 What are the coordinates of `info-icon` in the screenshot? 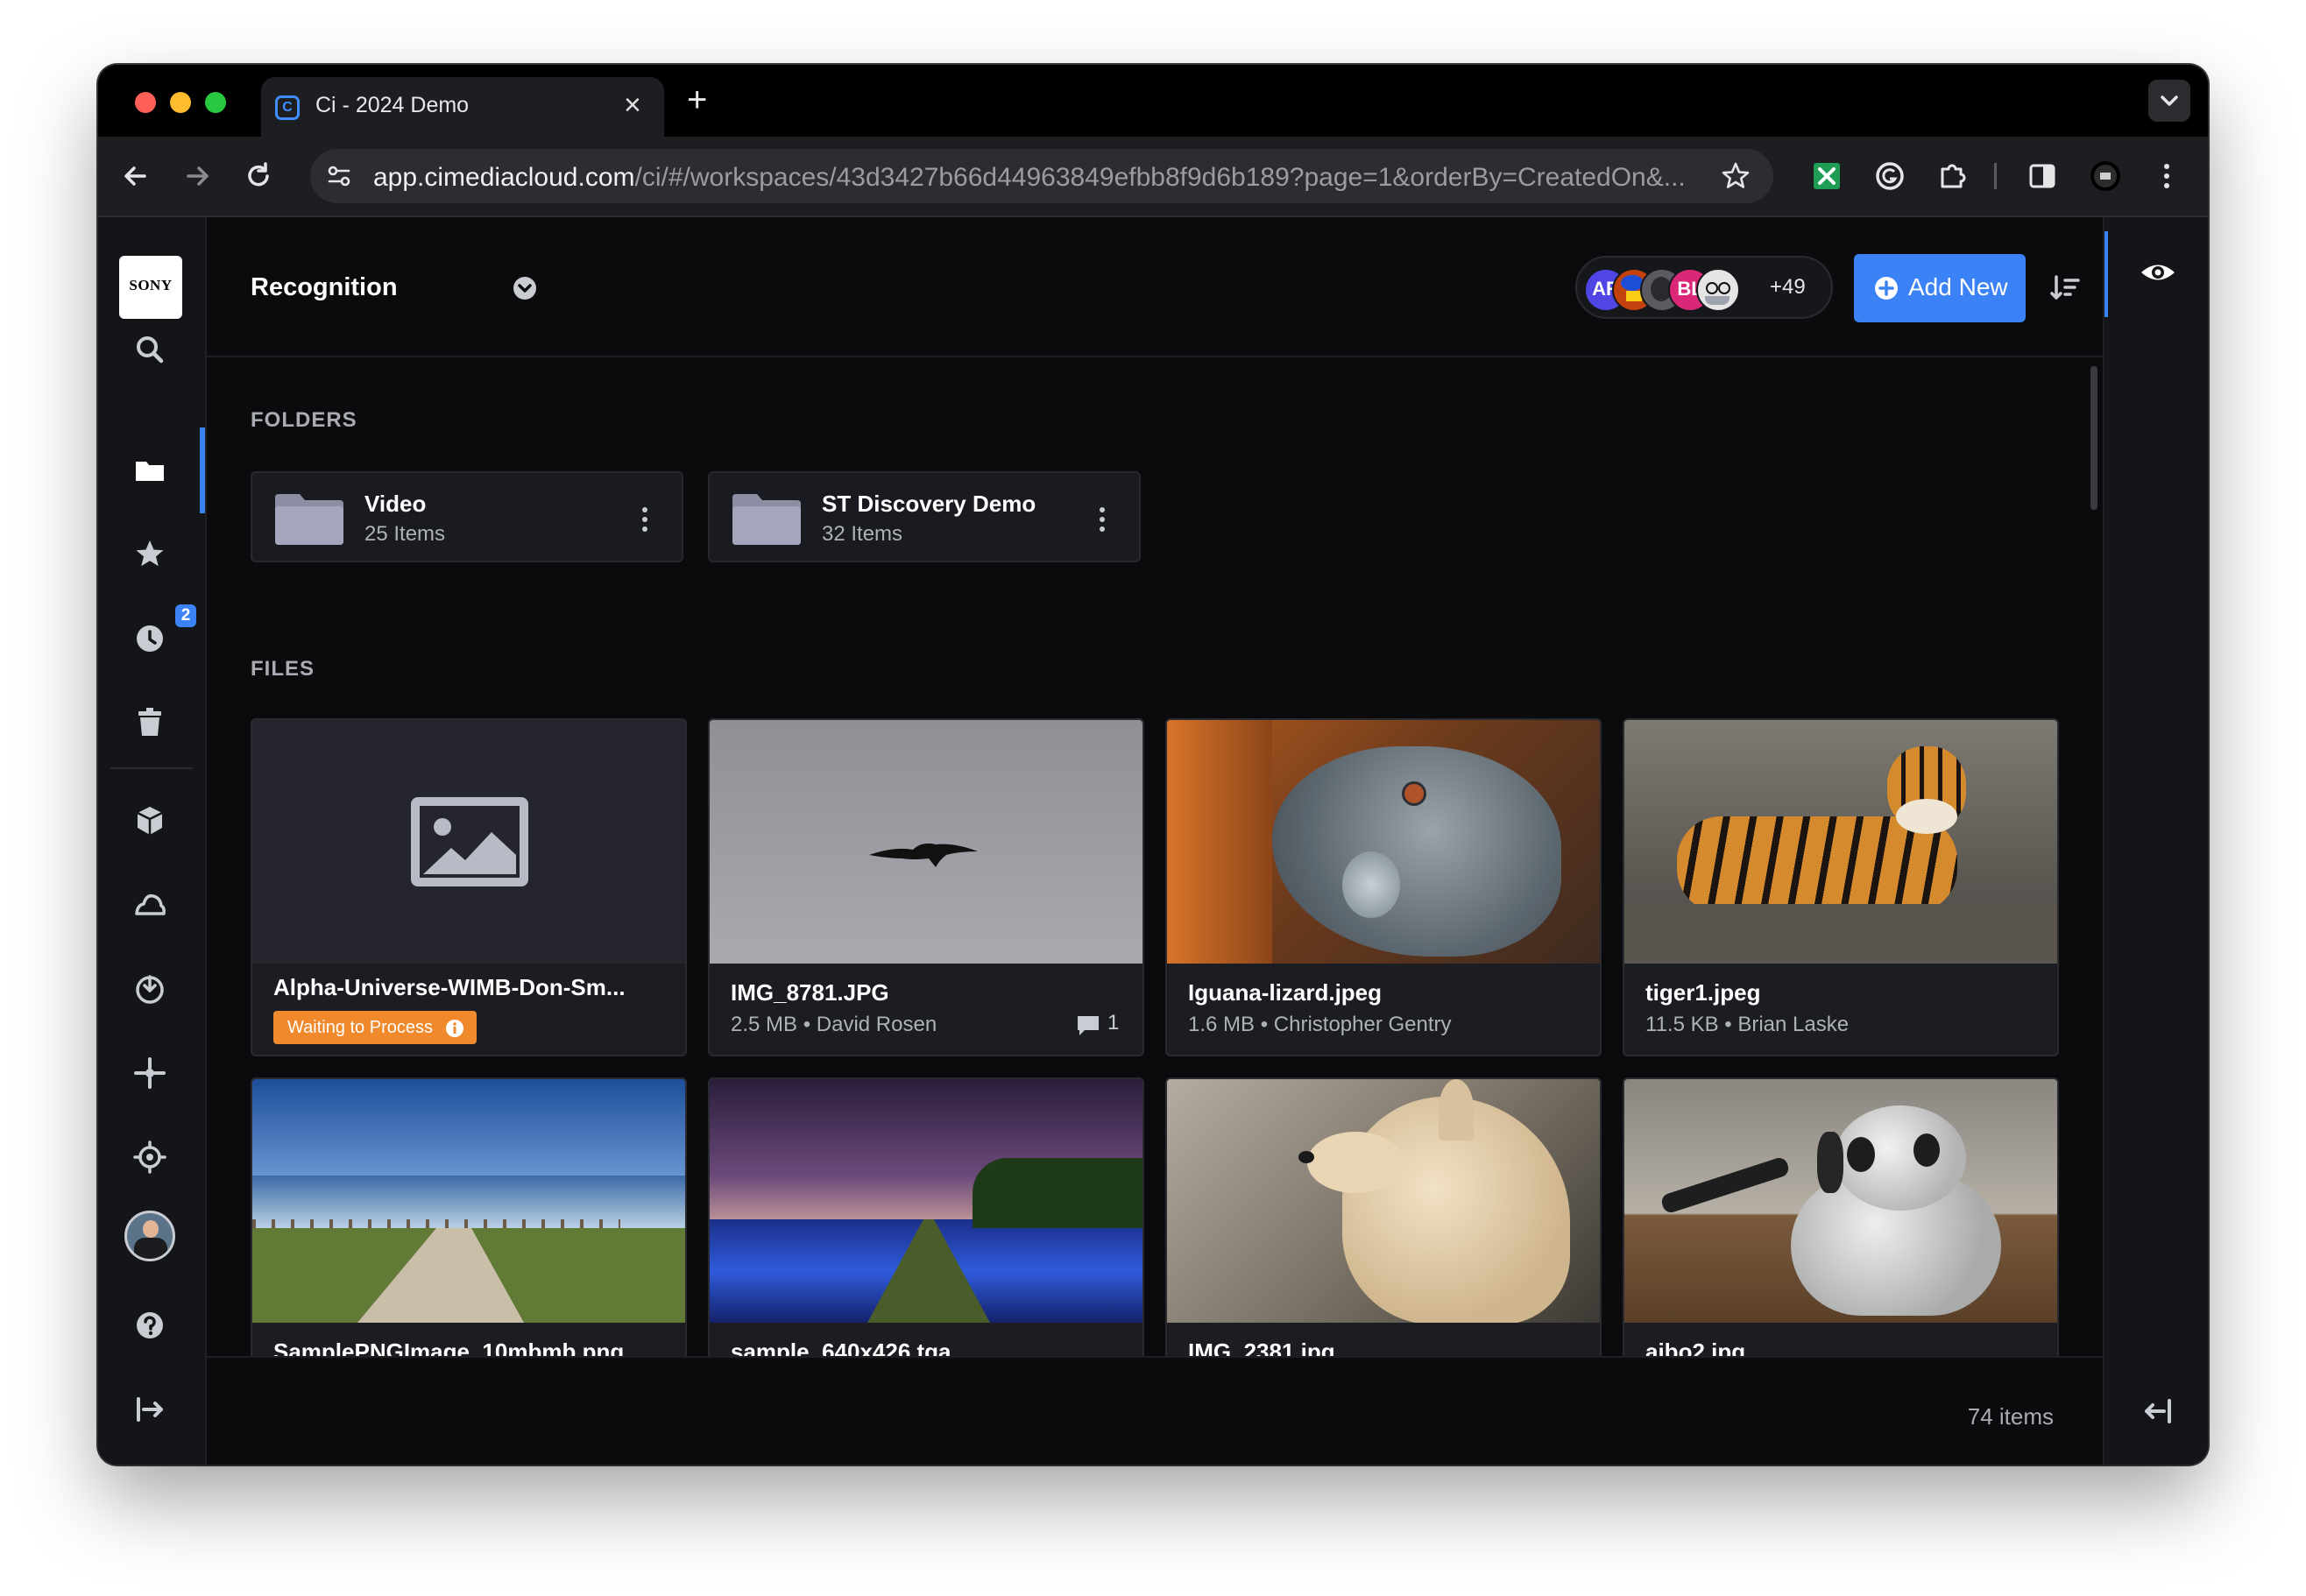 It's located at (454, 1028).